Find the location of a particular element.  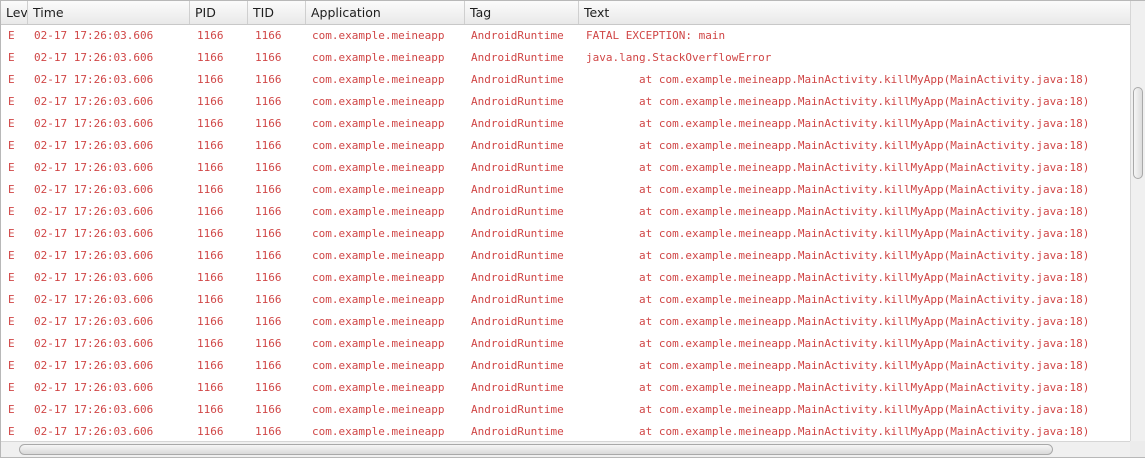

column-header-time: Time is located at coordinates (109, 12).